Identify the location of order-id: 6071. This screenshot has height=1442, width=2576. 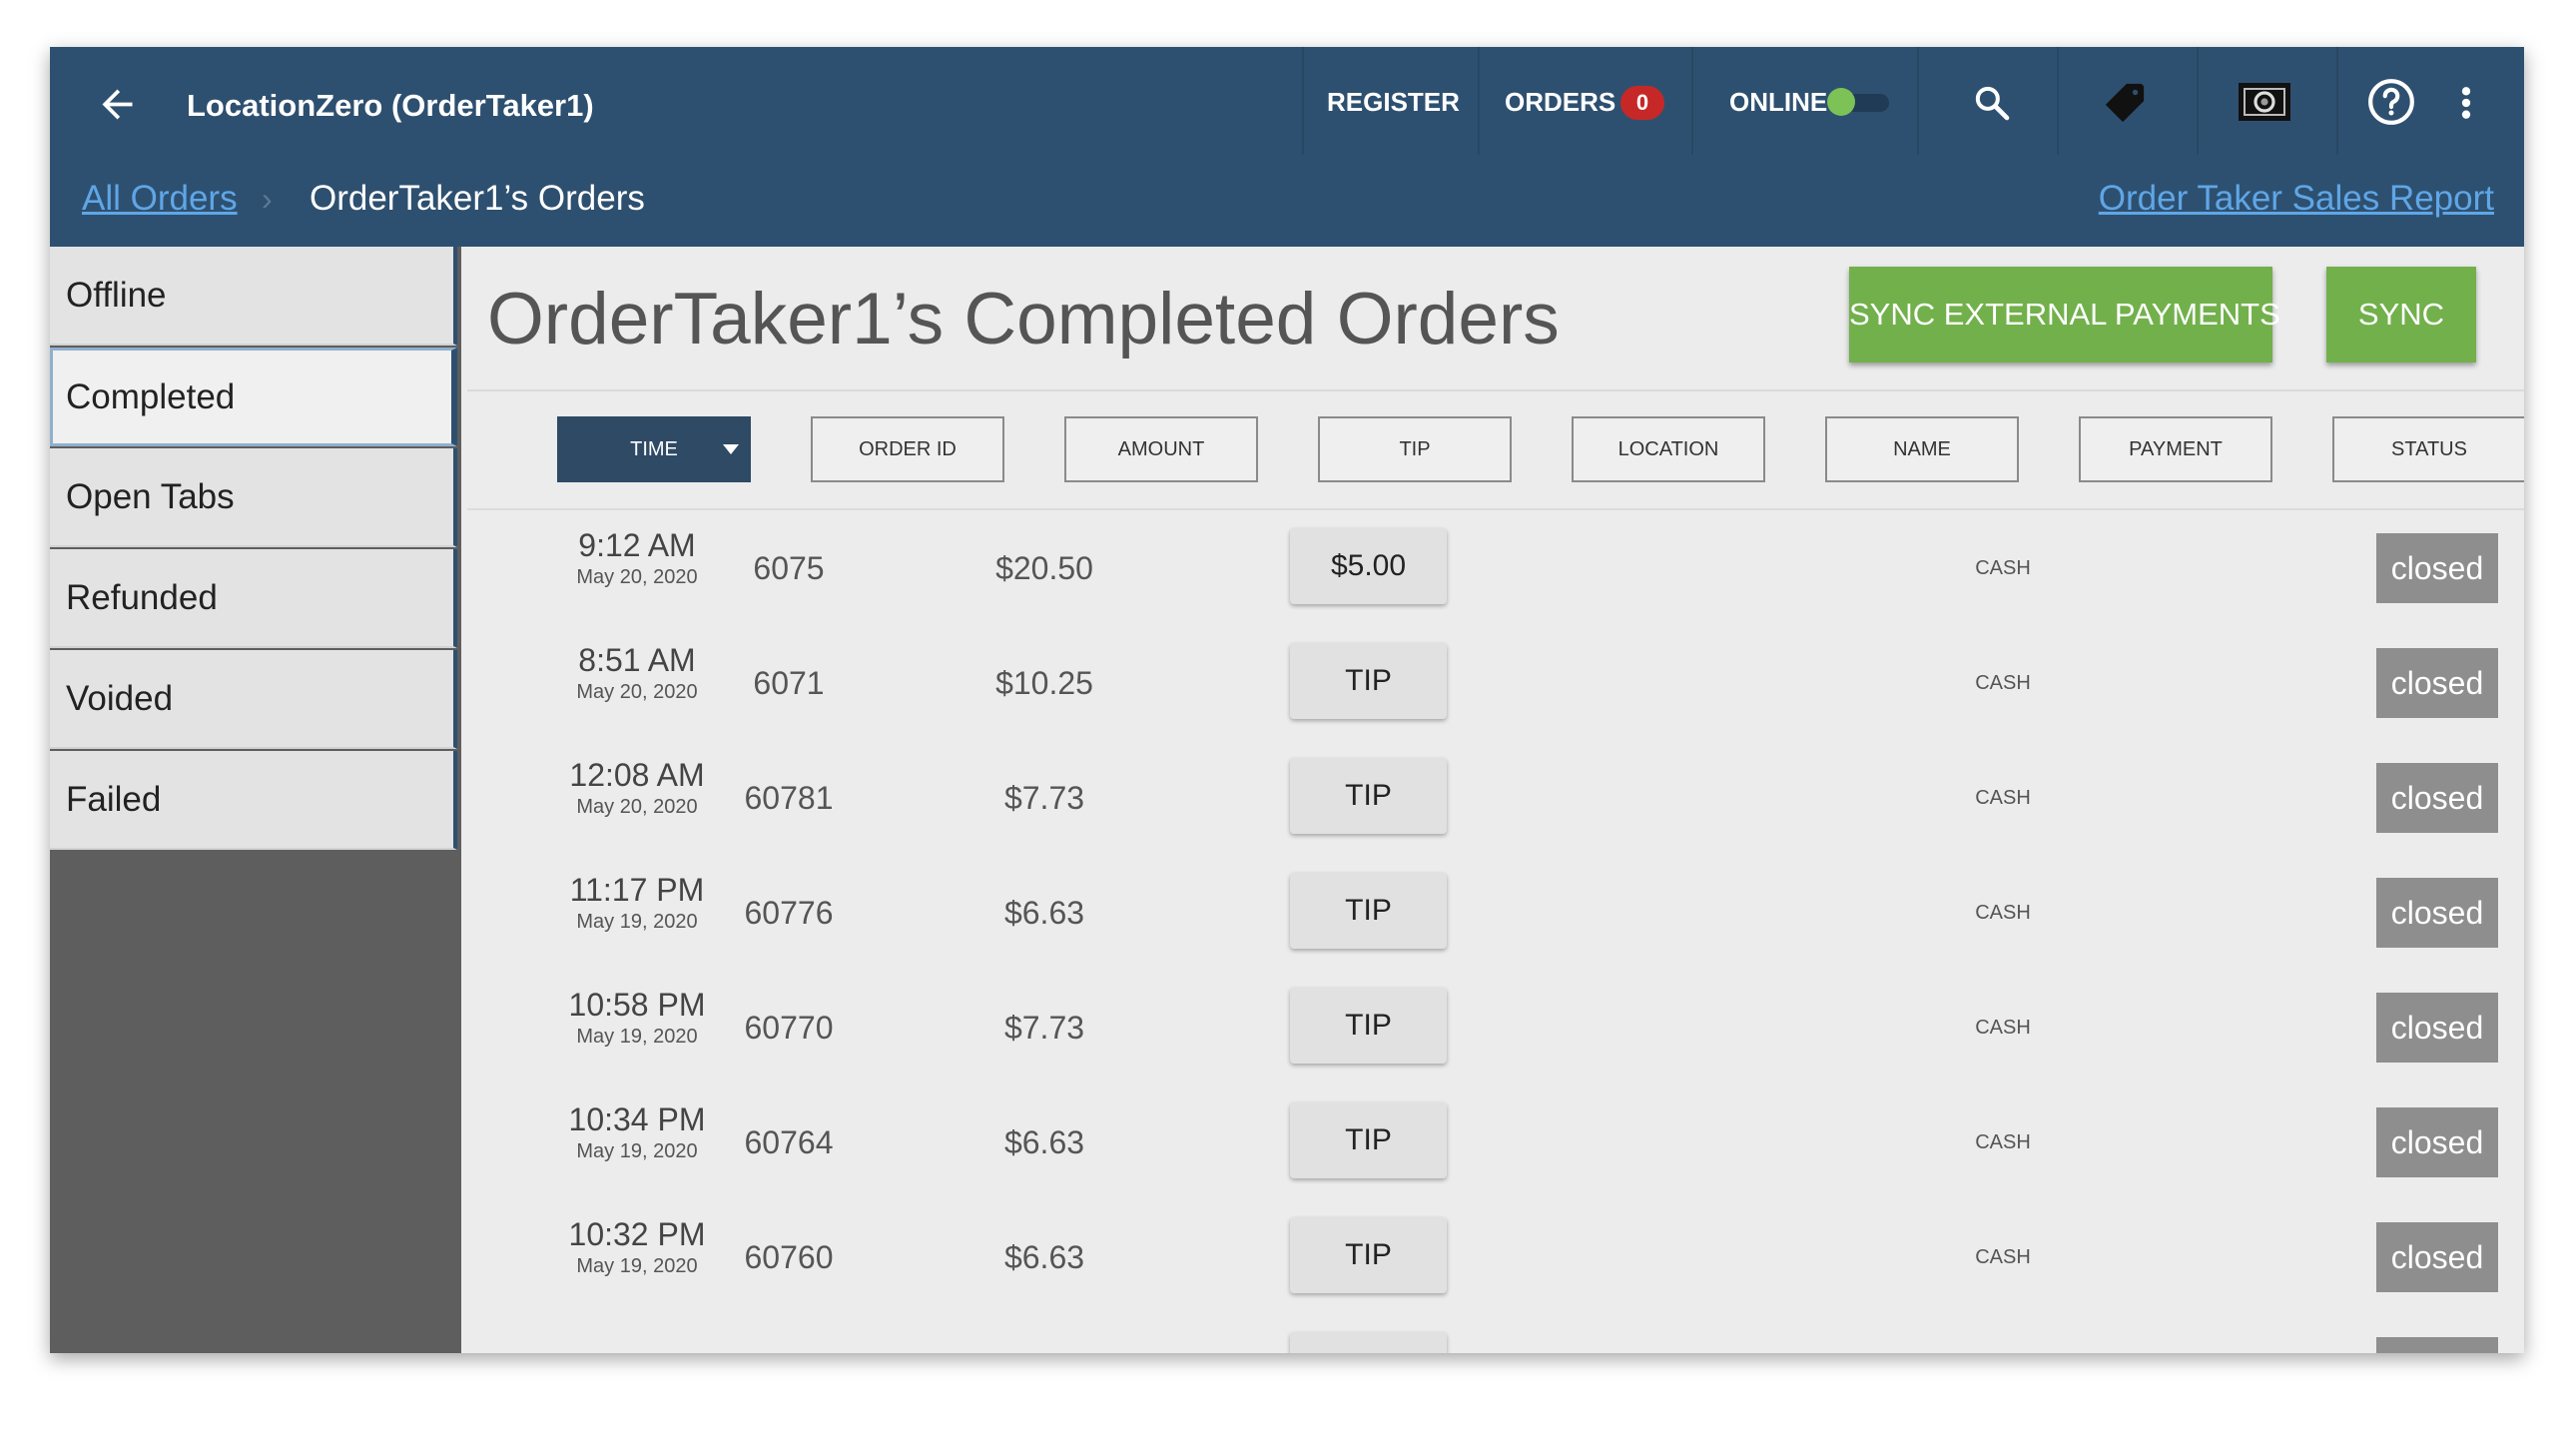
(789, 683).